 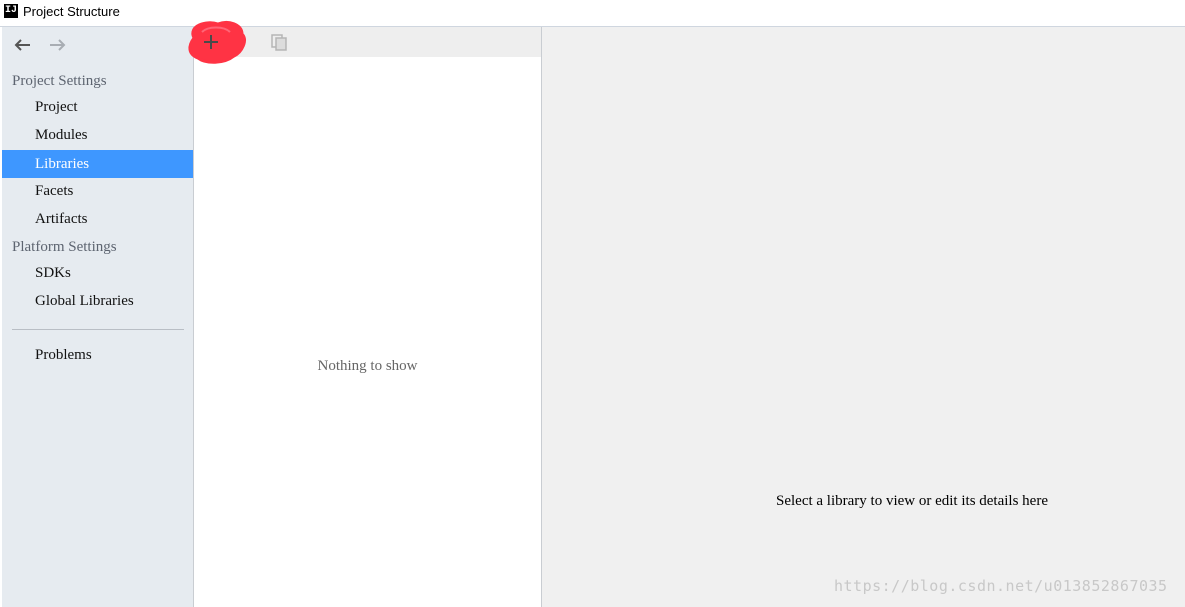 I want to click on section-platform-settings: Platform Settings, so click(x=64, y=247).